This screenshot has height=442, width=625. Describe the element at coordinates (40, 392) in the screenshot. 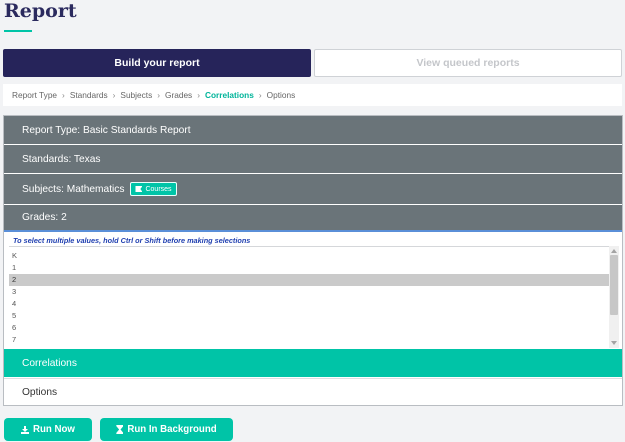

I see `accordion-options-label: Options` at that location.